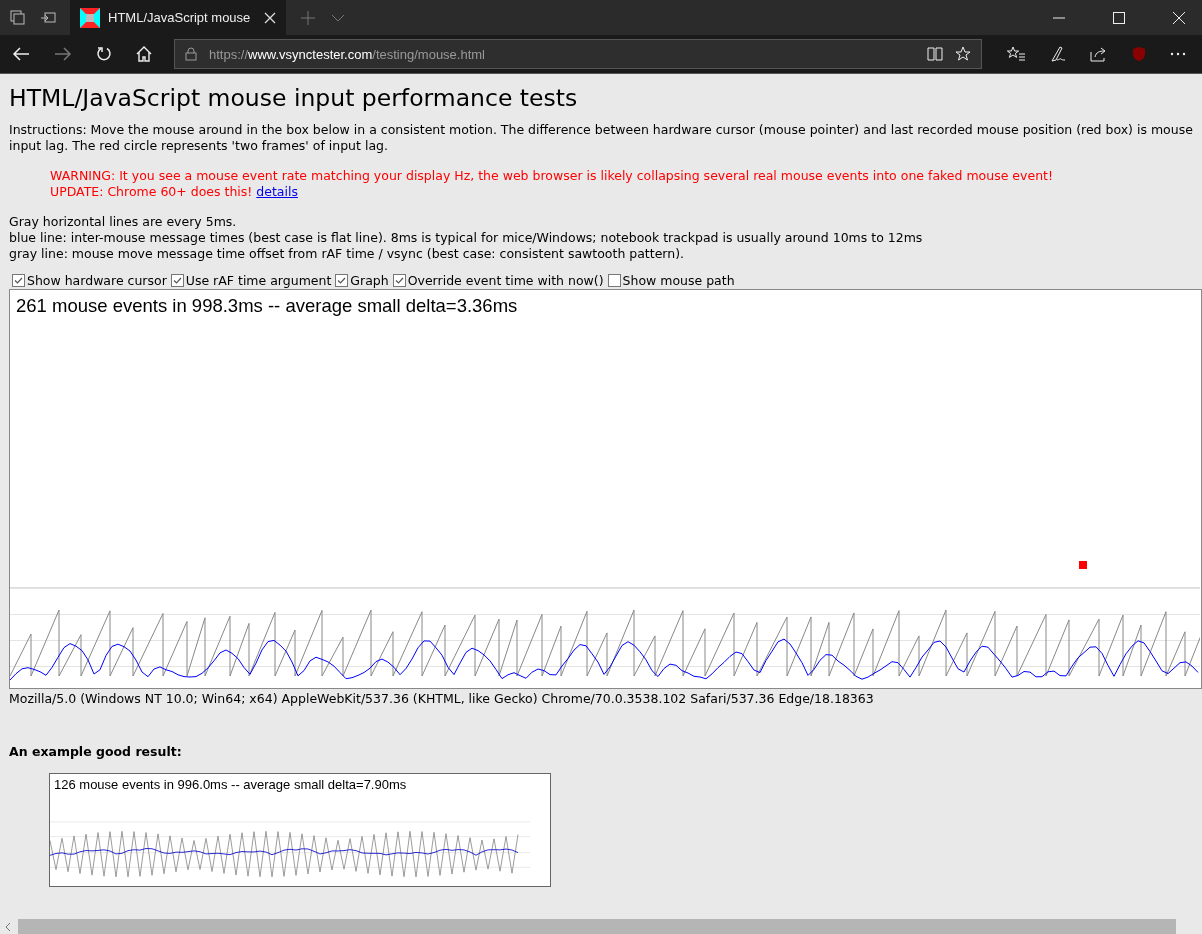  I want to click on note-line: gray line: mouse move message time offset from rAF time / vsync (best case: consistent sawtooth pattern)., so click(347, 254).